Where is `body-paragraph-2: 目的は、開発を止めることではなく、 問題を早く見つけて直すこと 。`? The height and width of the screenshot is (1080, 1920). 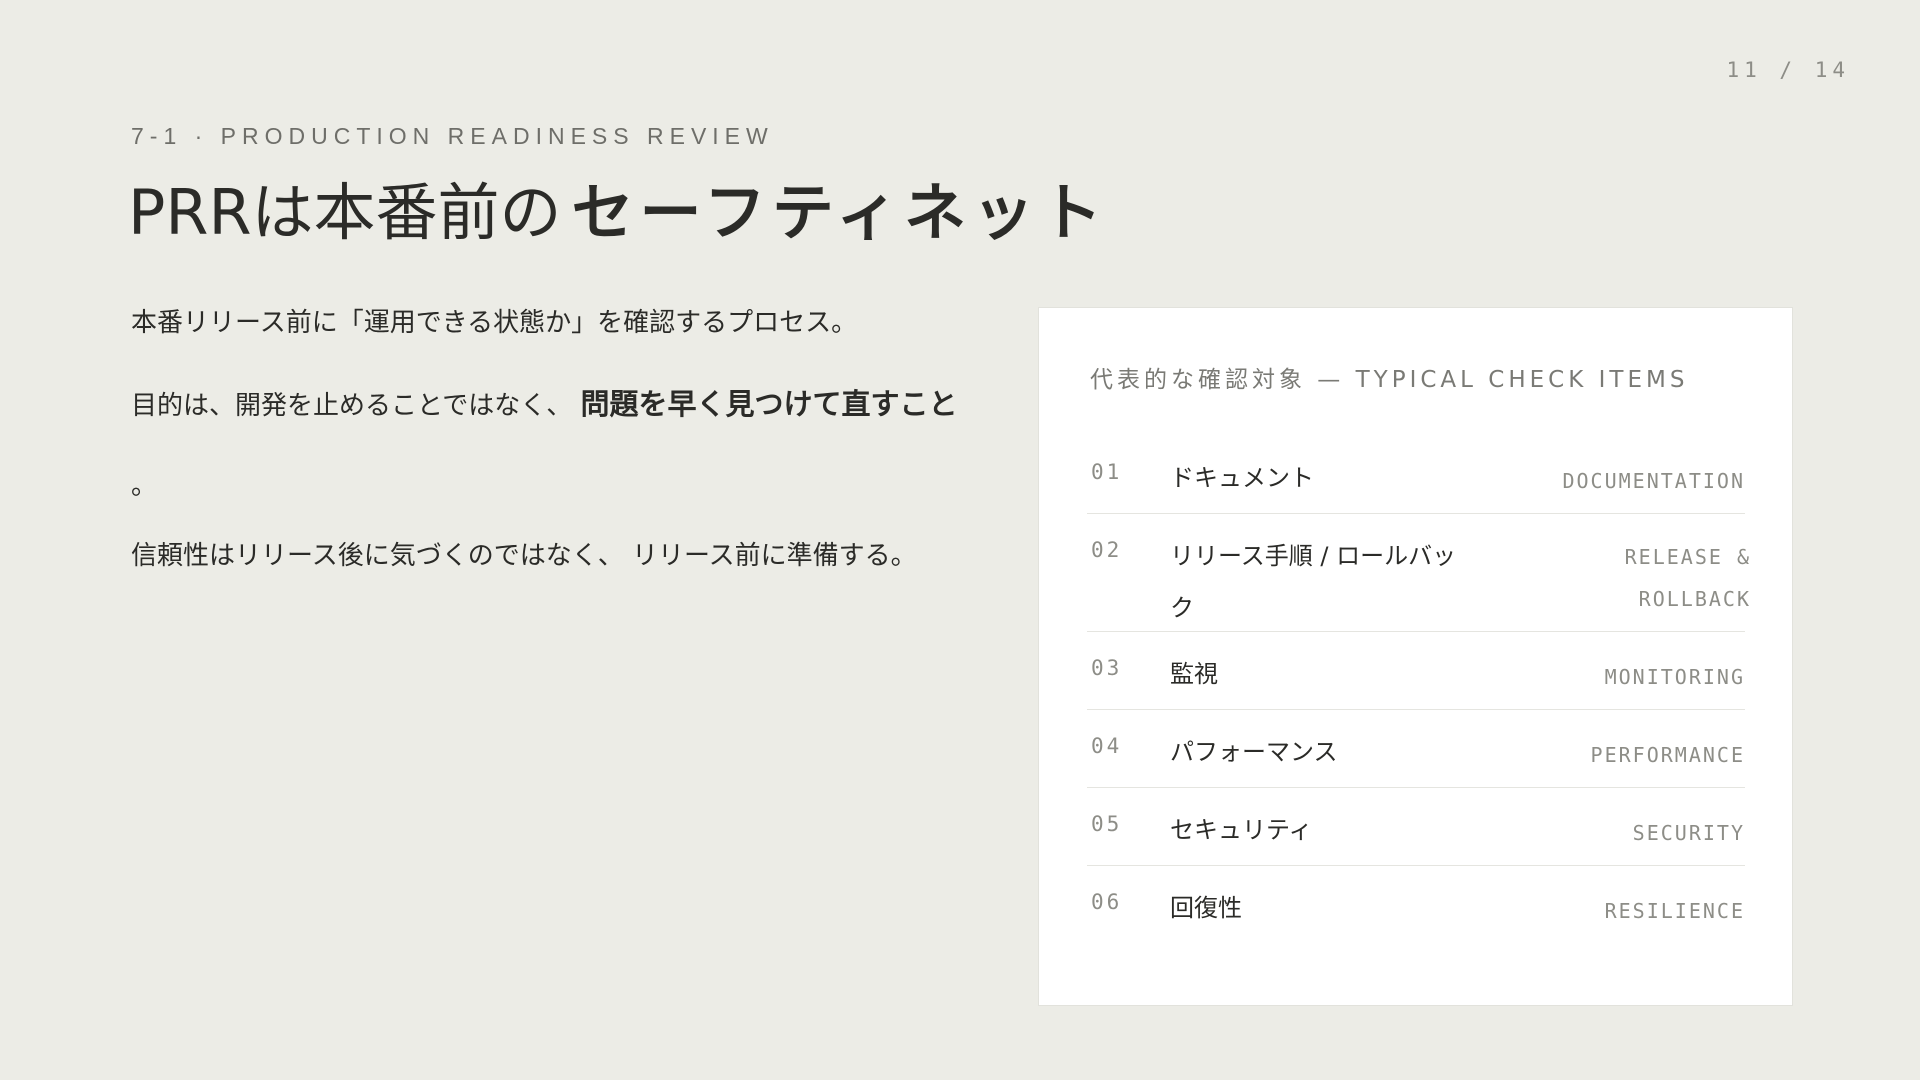
body-paragraph-2: 目的は、開発を止めることではなく、 問題を早く見つけて直すこと 。 is located at coordinates (561, 445).